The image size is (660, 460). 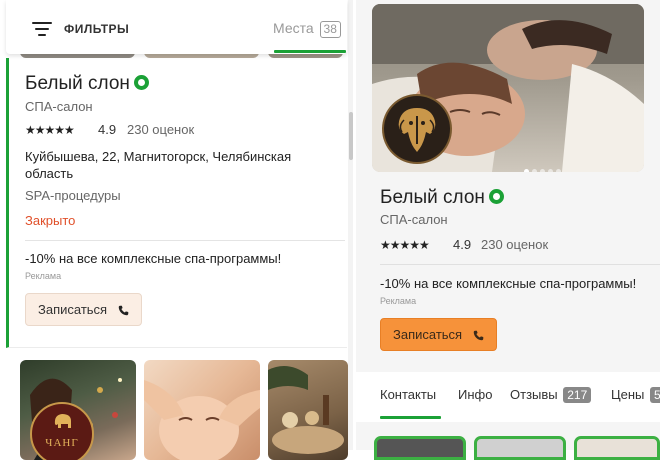 What do you see at coordinates (77, 83) in the screenshot?
I see `place-title-text: Белый слон` at bounding box center [77, 83].